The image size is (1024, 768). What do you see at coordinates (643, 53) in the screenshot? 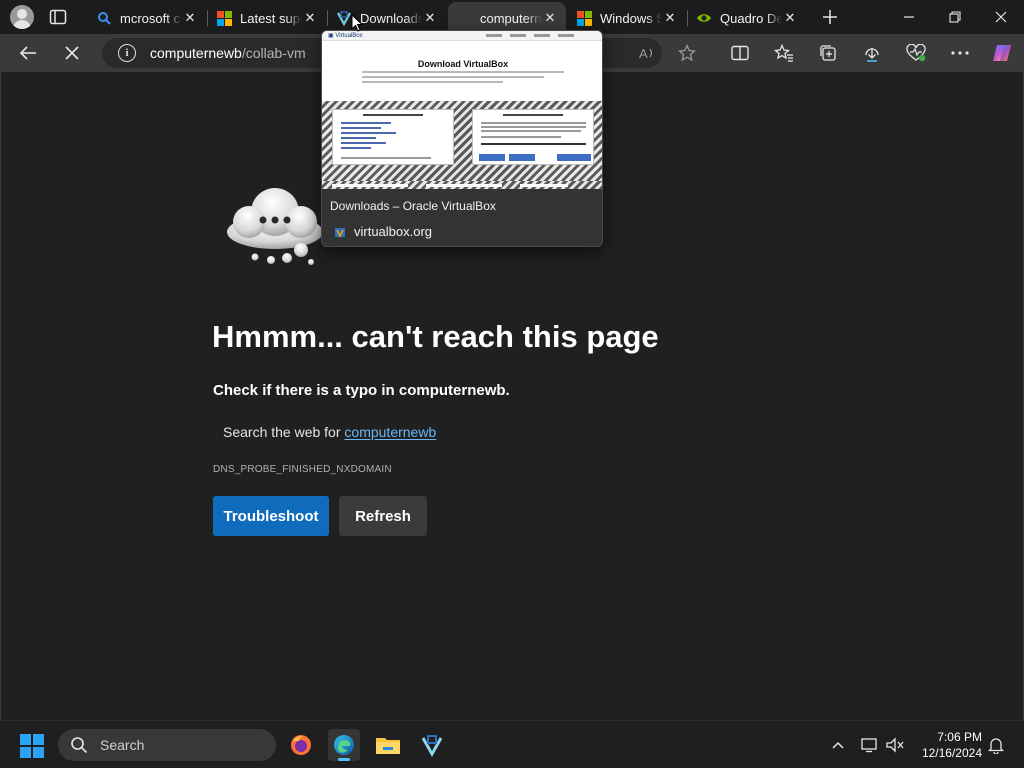
I see `svg-text: A` at bounding box center [643, 53].